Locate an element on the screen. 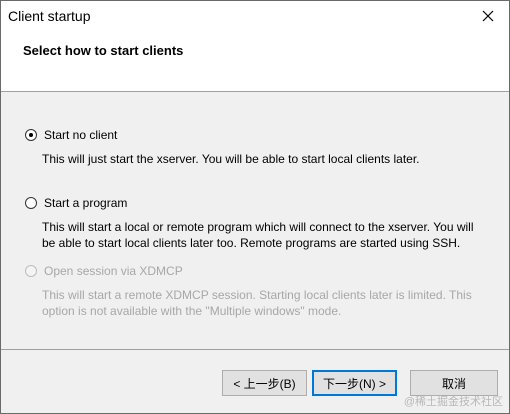 This screenshot has height=414, width=510. next-button: 下一步(N) > is located at coordinates (354, 383).